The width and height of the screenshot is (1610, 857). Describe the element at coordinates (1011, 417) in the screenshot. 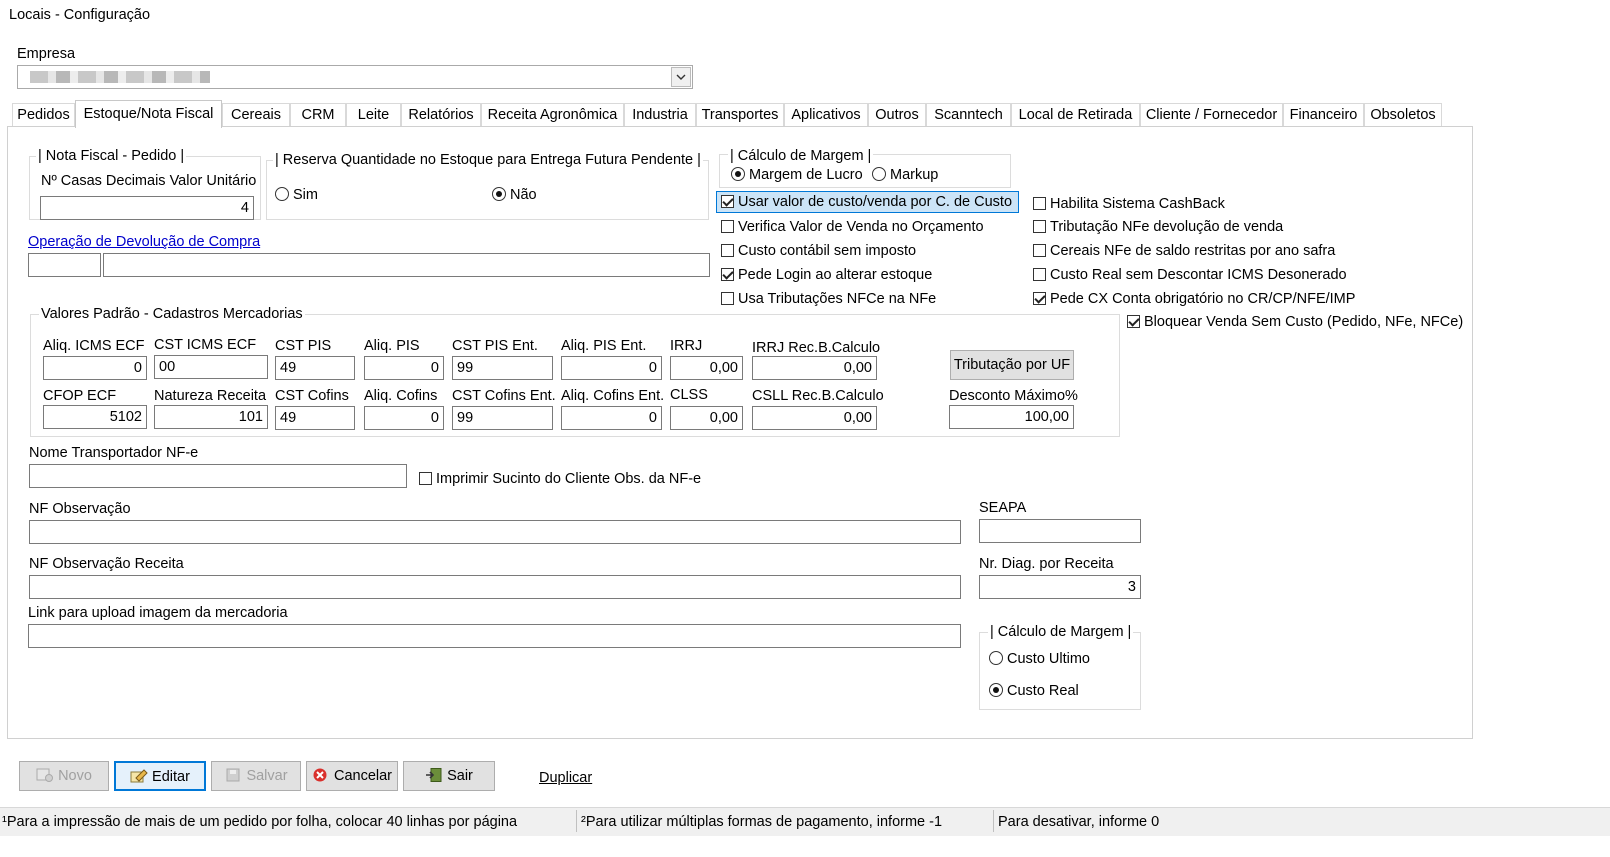

I see `desconto-maximo-input: 100,00` at that location.